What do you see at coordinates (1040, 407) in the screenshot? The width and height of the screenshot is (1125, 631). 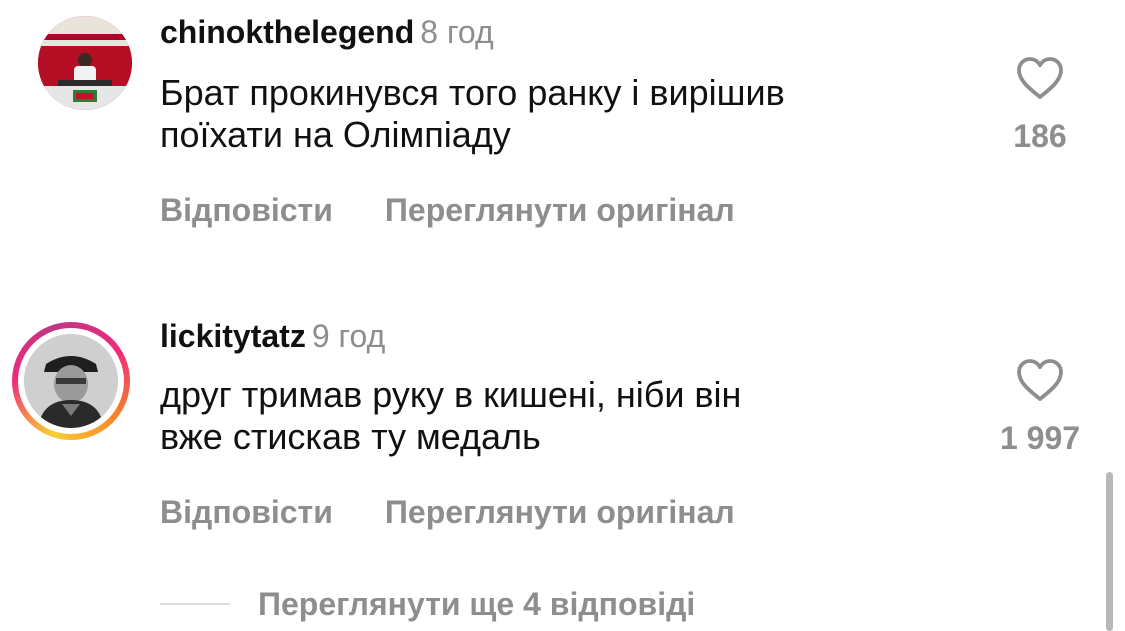 I see `like-section: 1 997` at bounding box center [1040, 407].